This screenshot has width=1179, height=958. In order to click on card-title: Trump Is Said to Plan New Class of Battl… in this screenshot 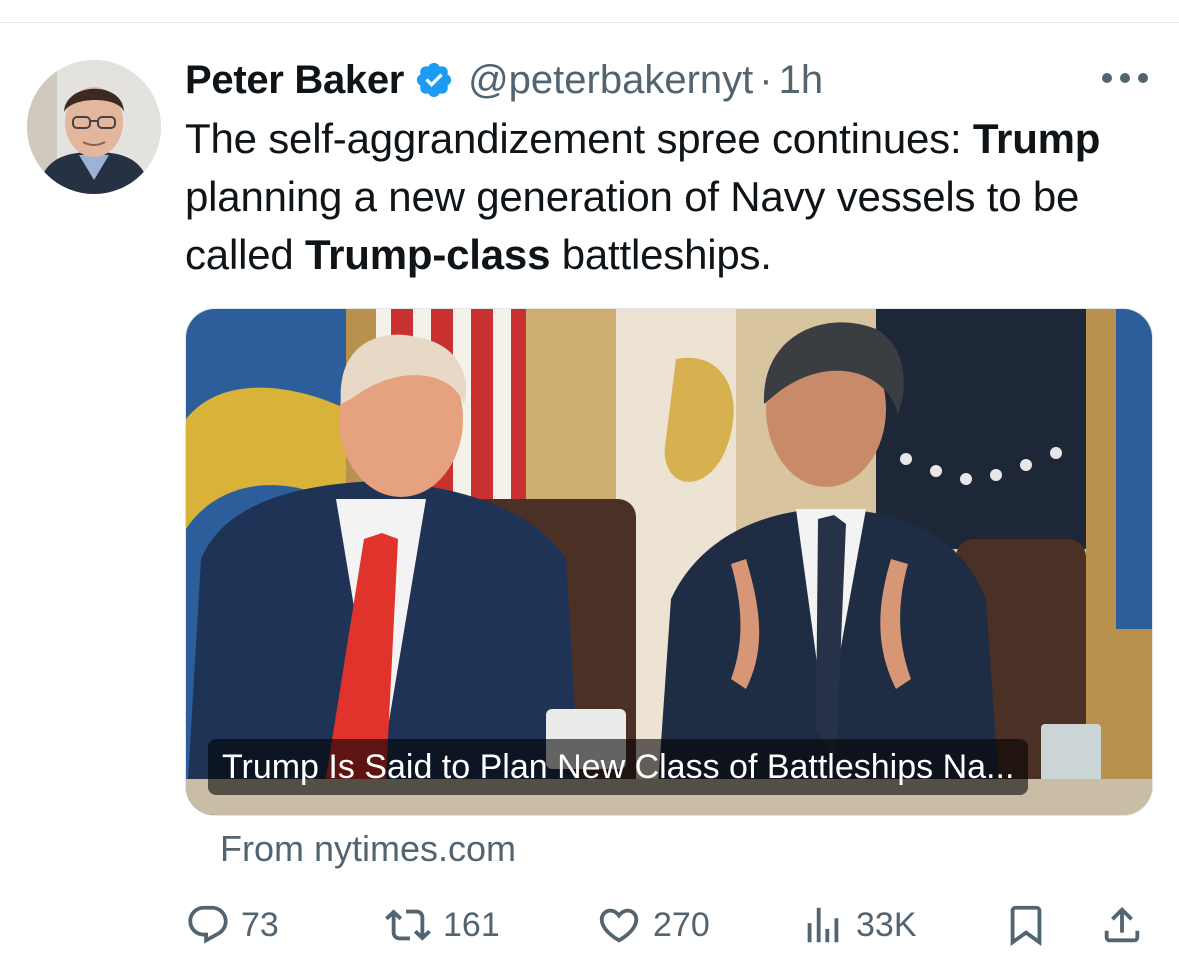, I will do `click(618, 767)`.